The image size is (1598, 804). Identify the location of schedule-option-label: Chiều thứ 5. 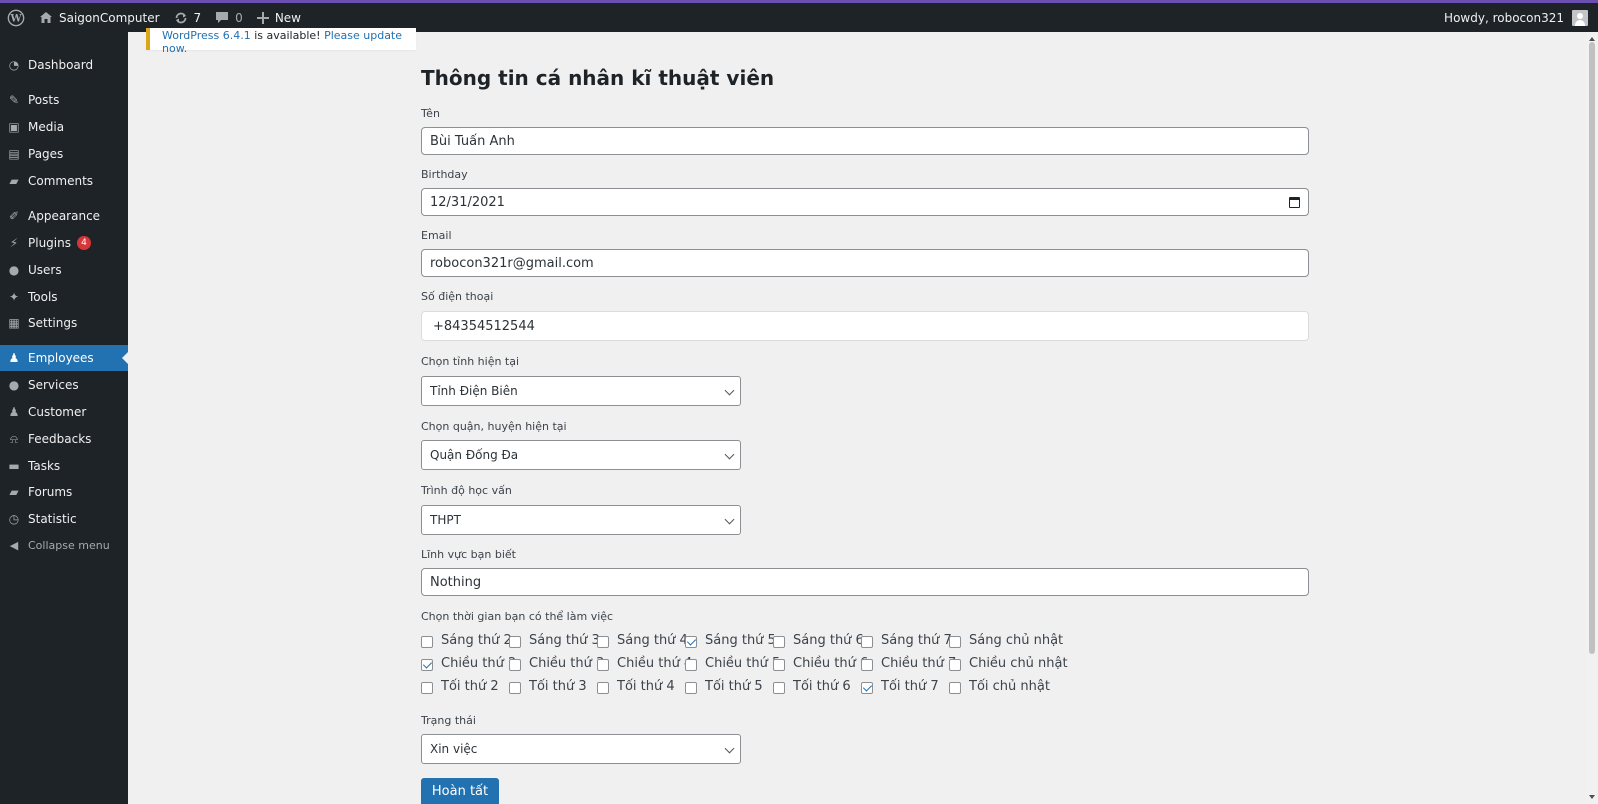
(743, 663).